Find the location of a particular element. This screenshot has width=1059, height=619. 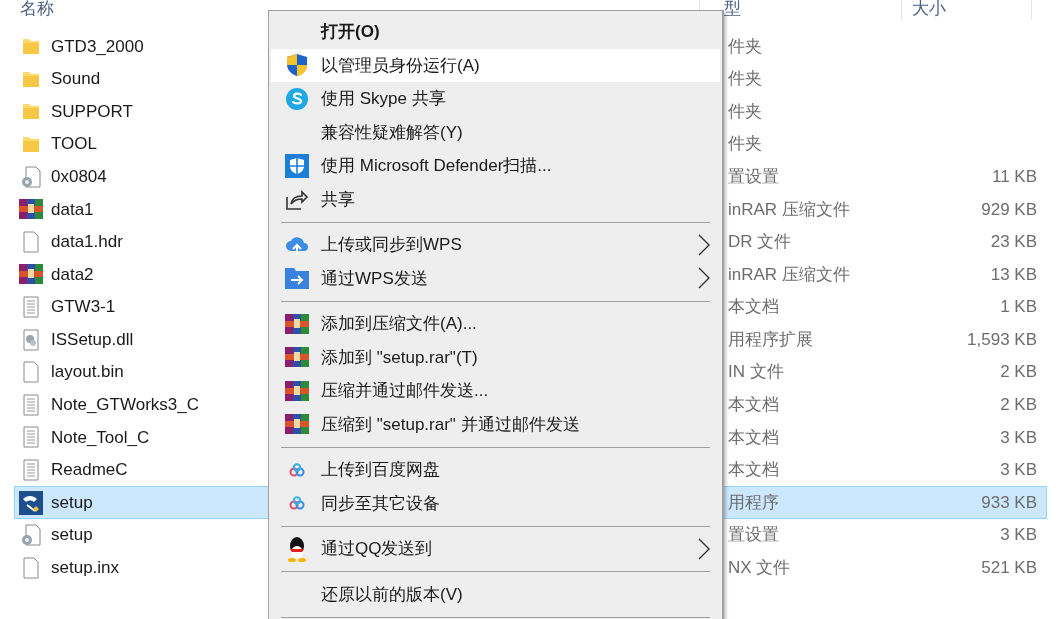

file-details: DR 文件 23 KB is located at coordinates (885, 242).